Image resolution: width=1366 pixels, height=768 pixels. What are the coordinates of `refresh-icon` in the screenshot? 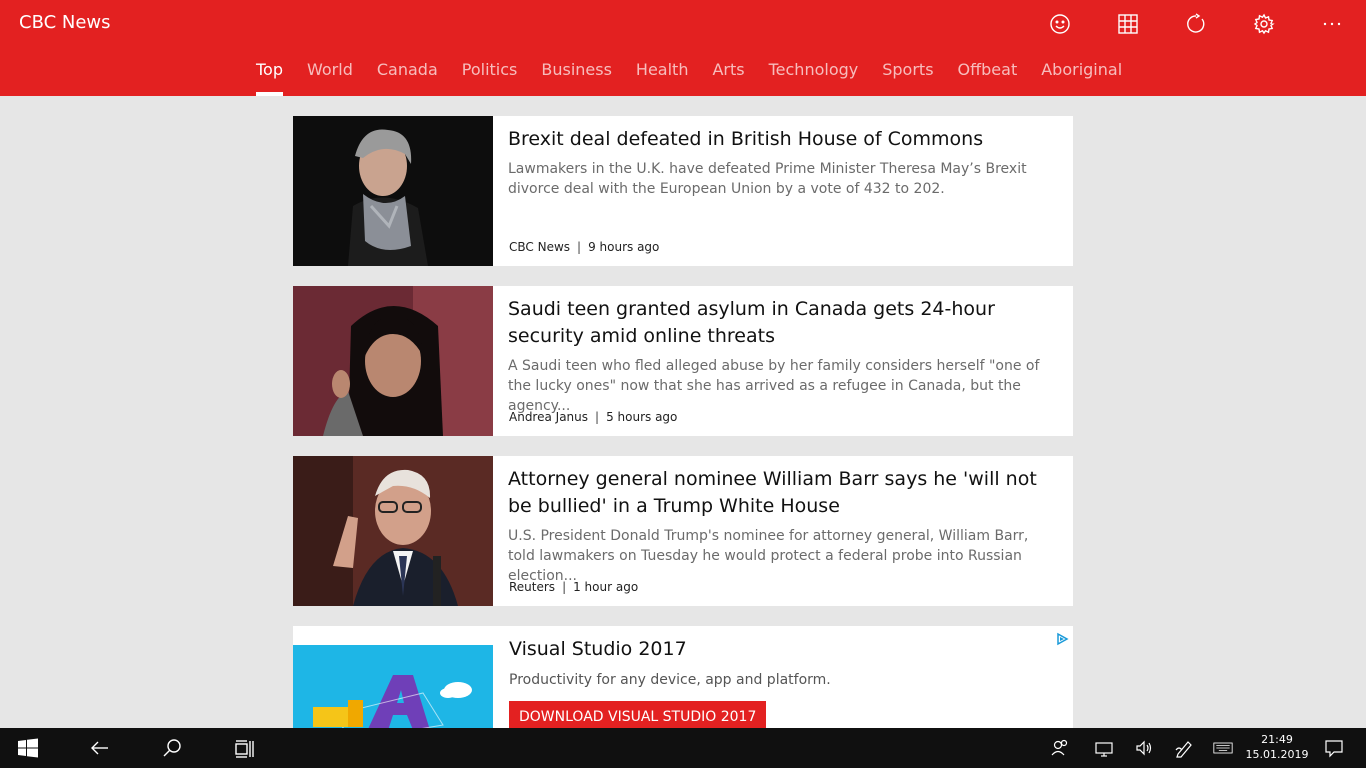 It's located at (1196, 24).